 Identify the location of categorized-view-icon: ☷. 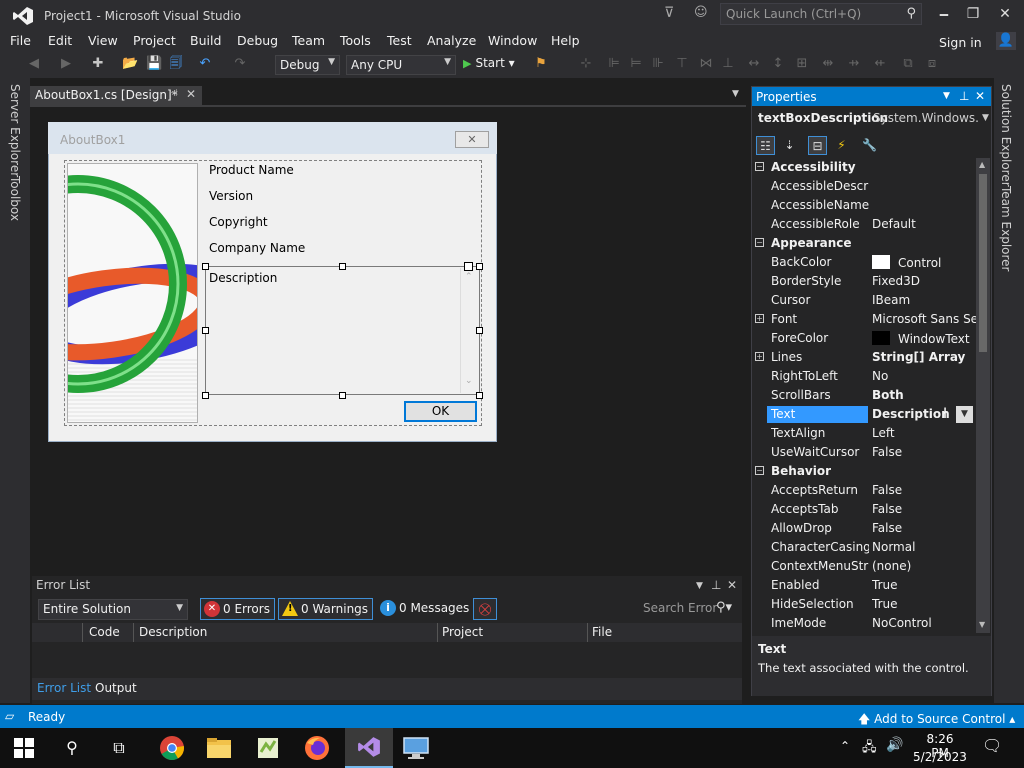
(765, 145).